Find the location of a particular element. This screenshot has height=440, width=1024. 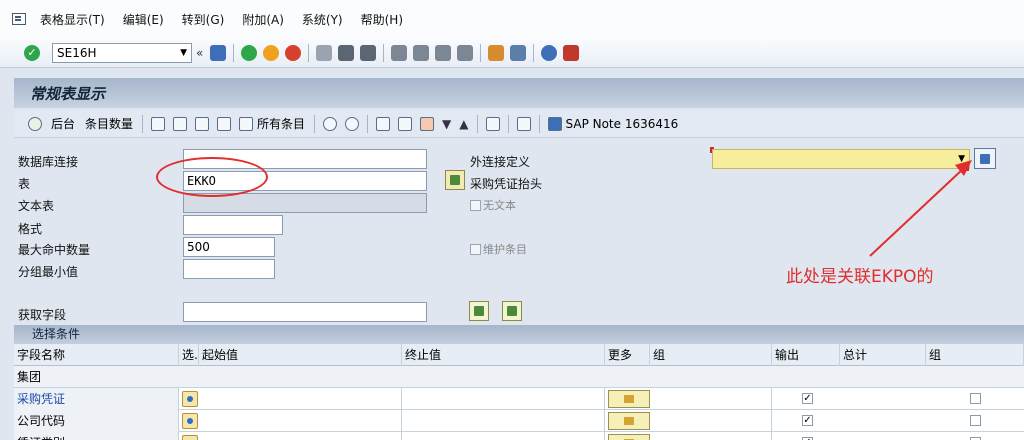

get-fields-field is located at coordinates (305, 312).